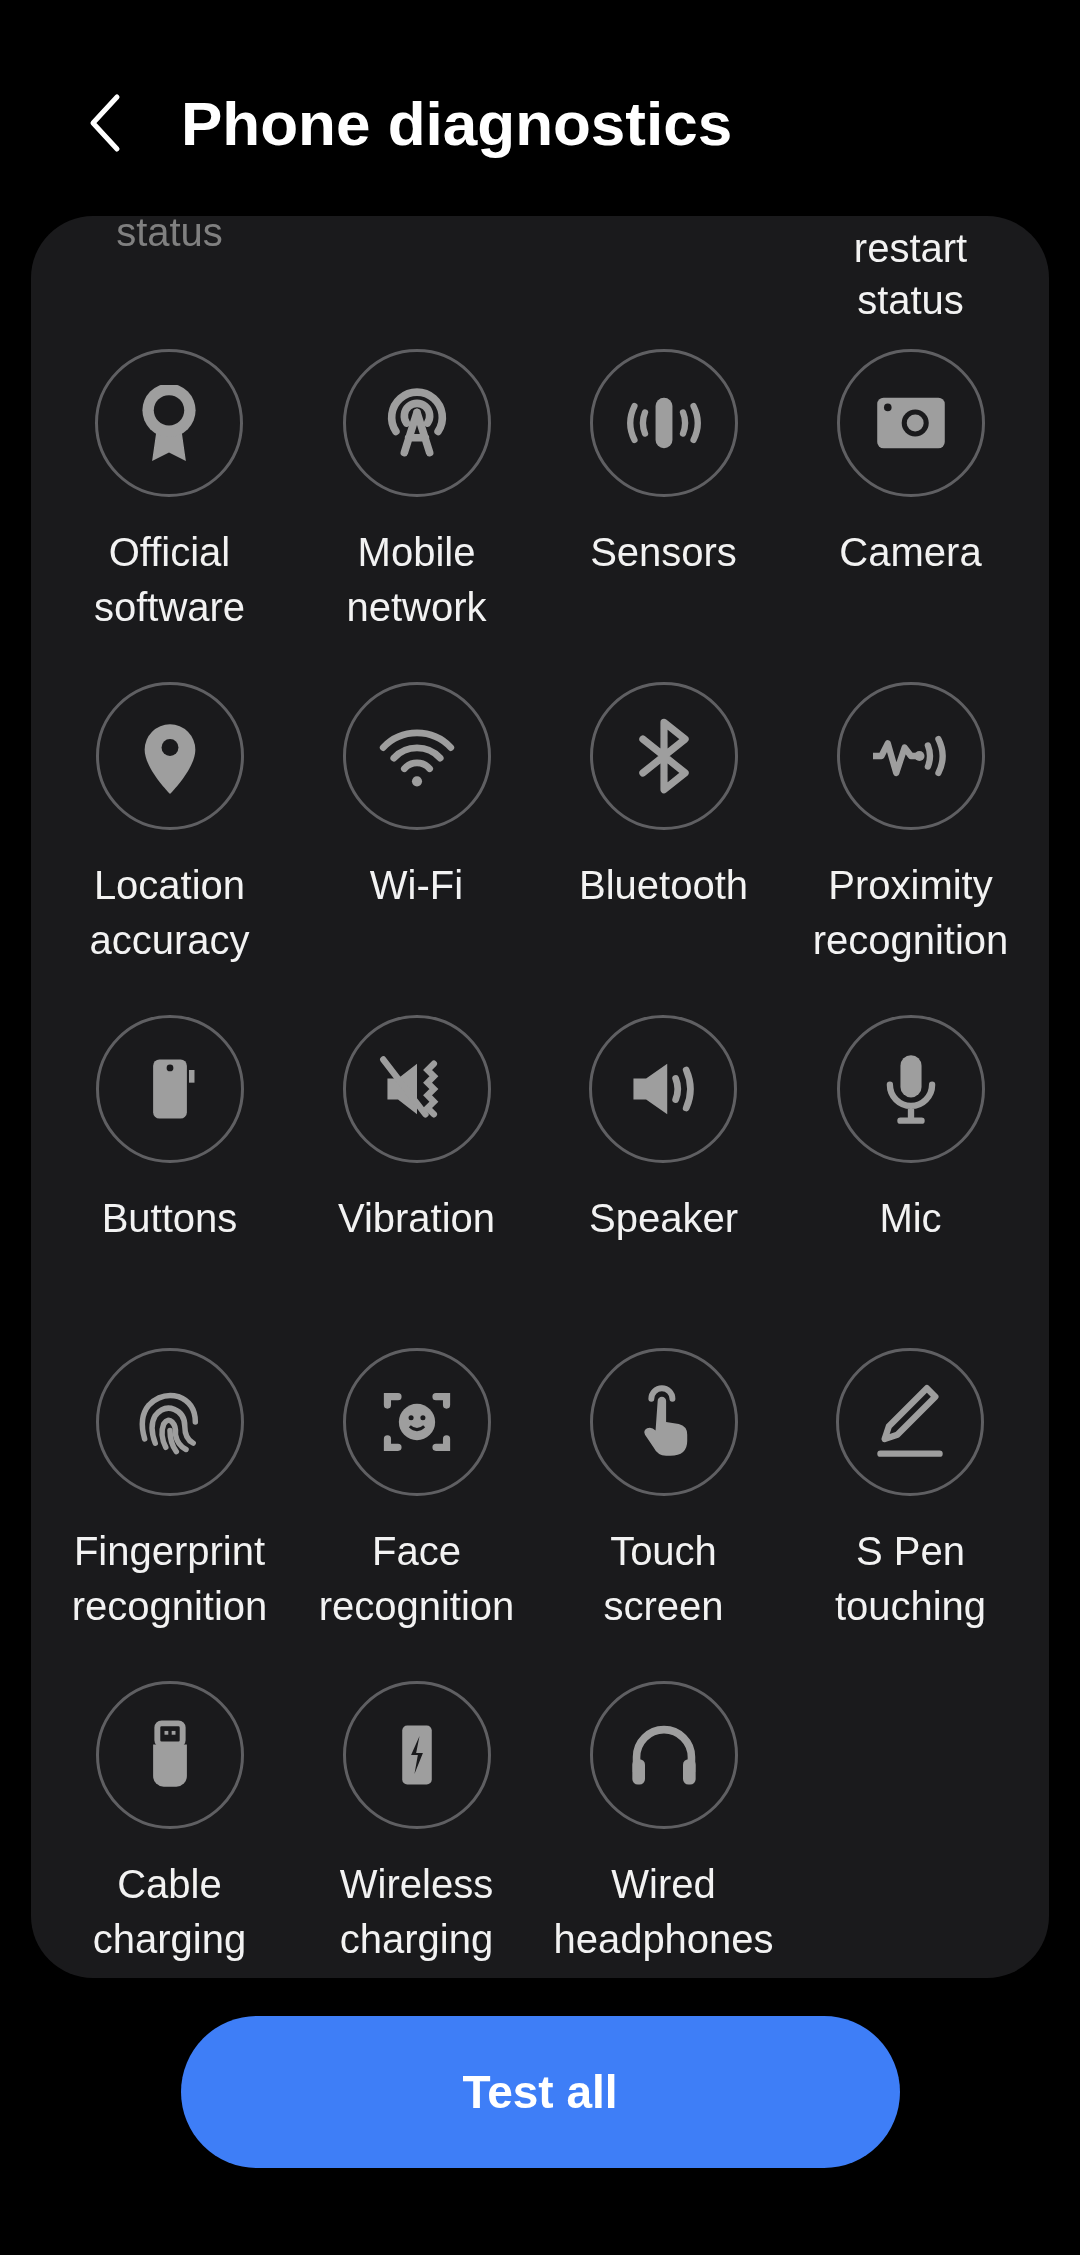 The image size is (1080, 2255). Describe the element at coordinates (663, 1824) in the screenshot. I see `diagnostic-button: Wired headphones` at that location.